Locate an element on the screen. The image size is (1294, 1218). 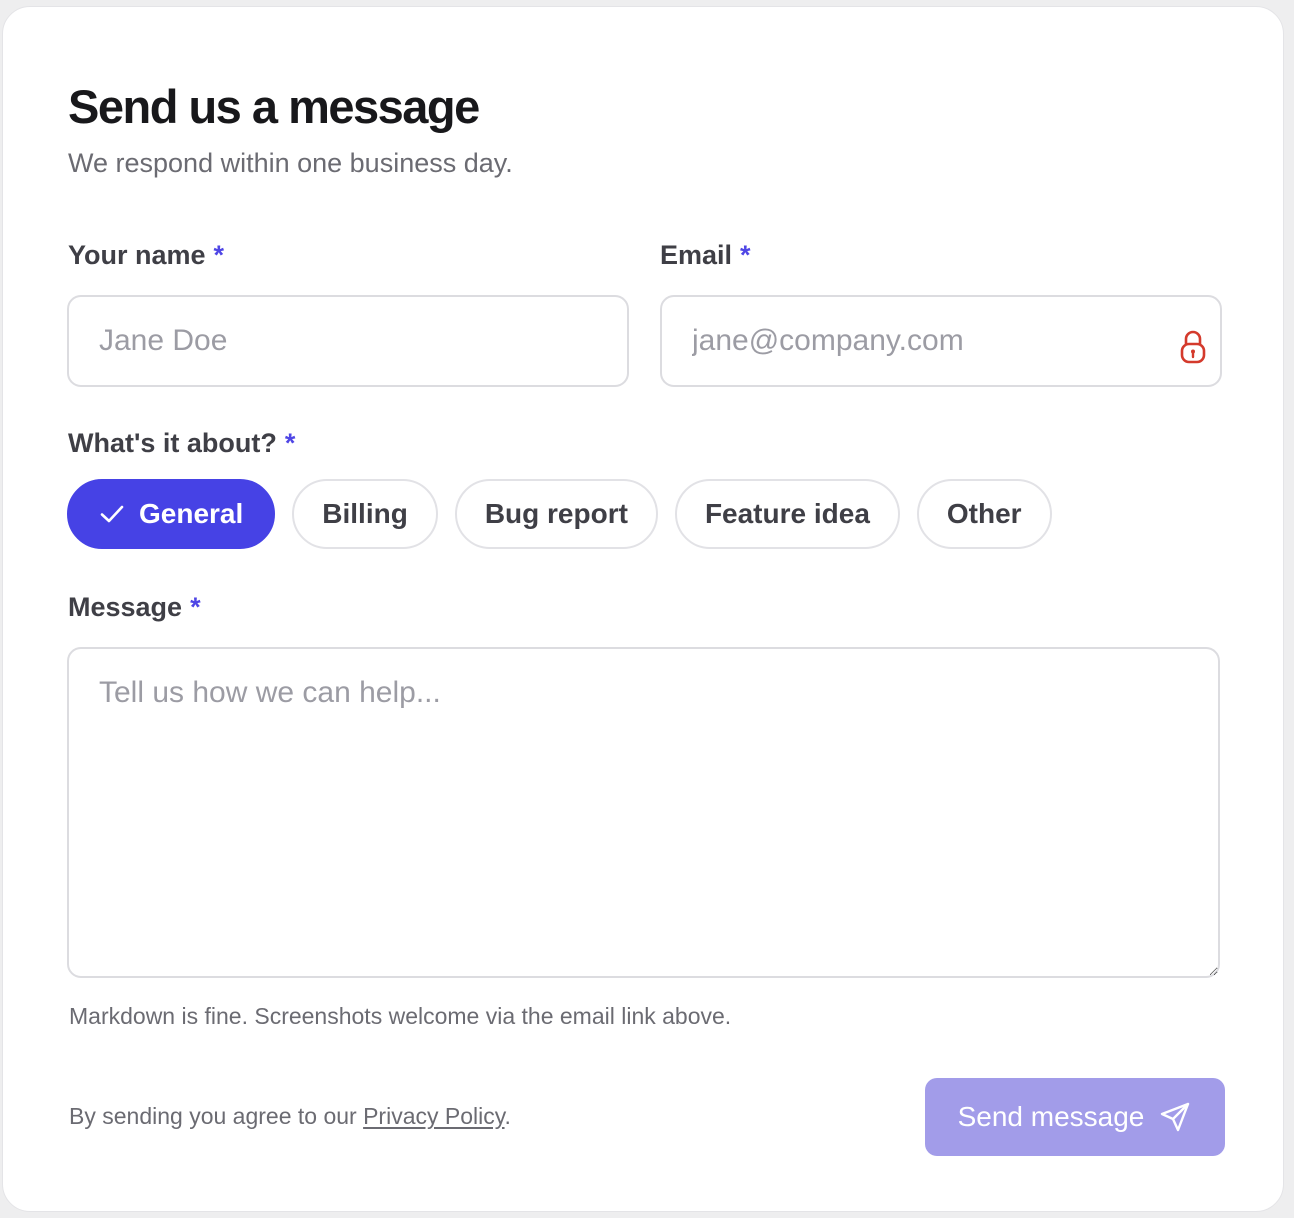
topic-chip-feature-idea: Feature idea is located at coordinates (787, 514).